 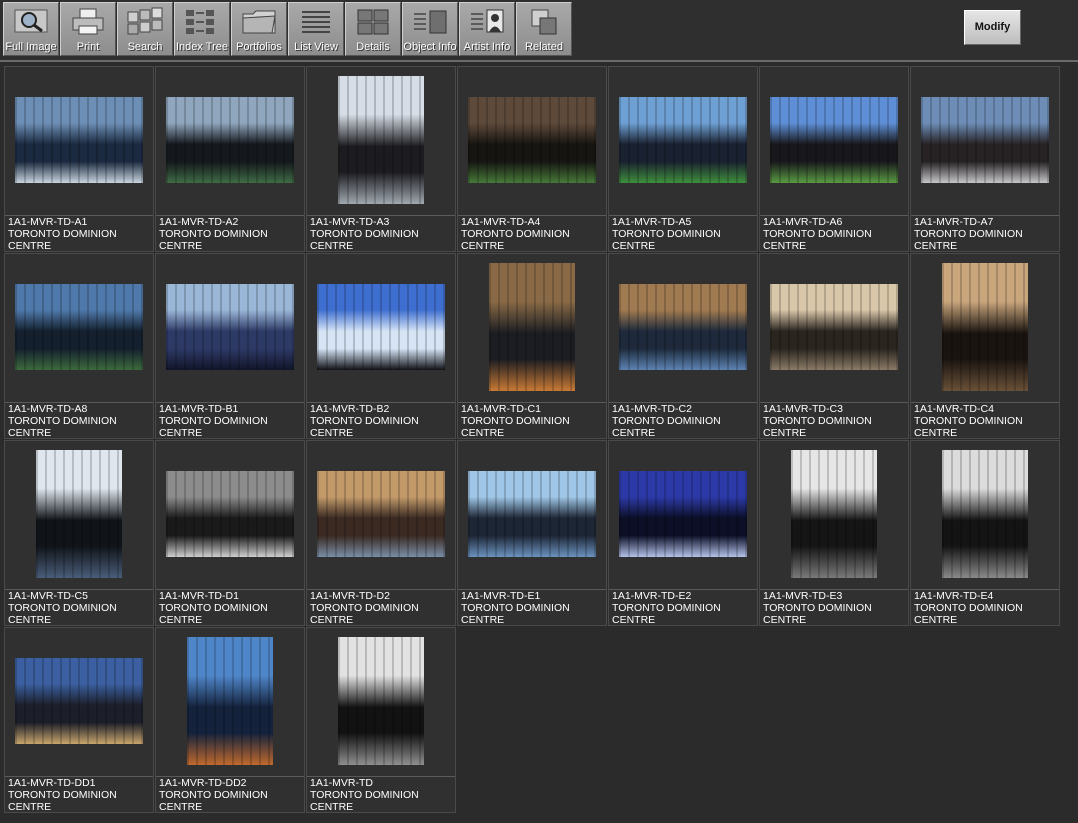 I want to click on caption-id: 1A1-MVR-TD-C4, so click(x=954, y=409).